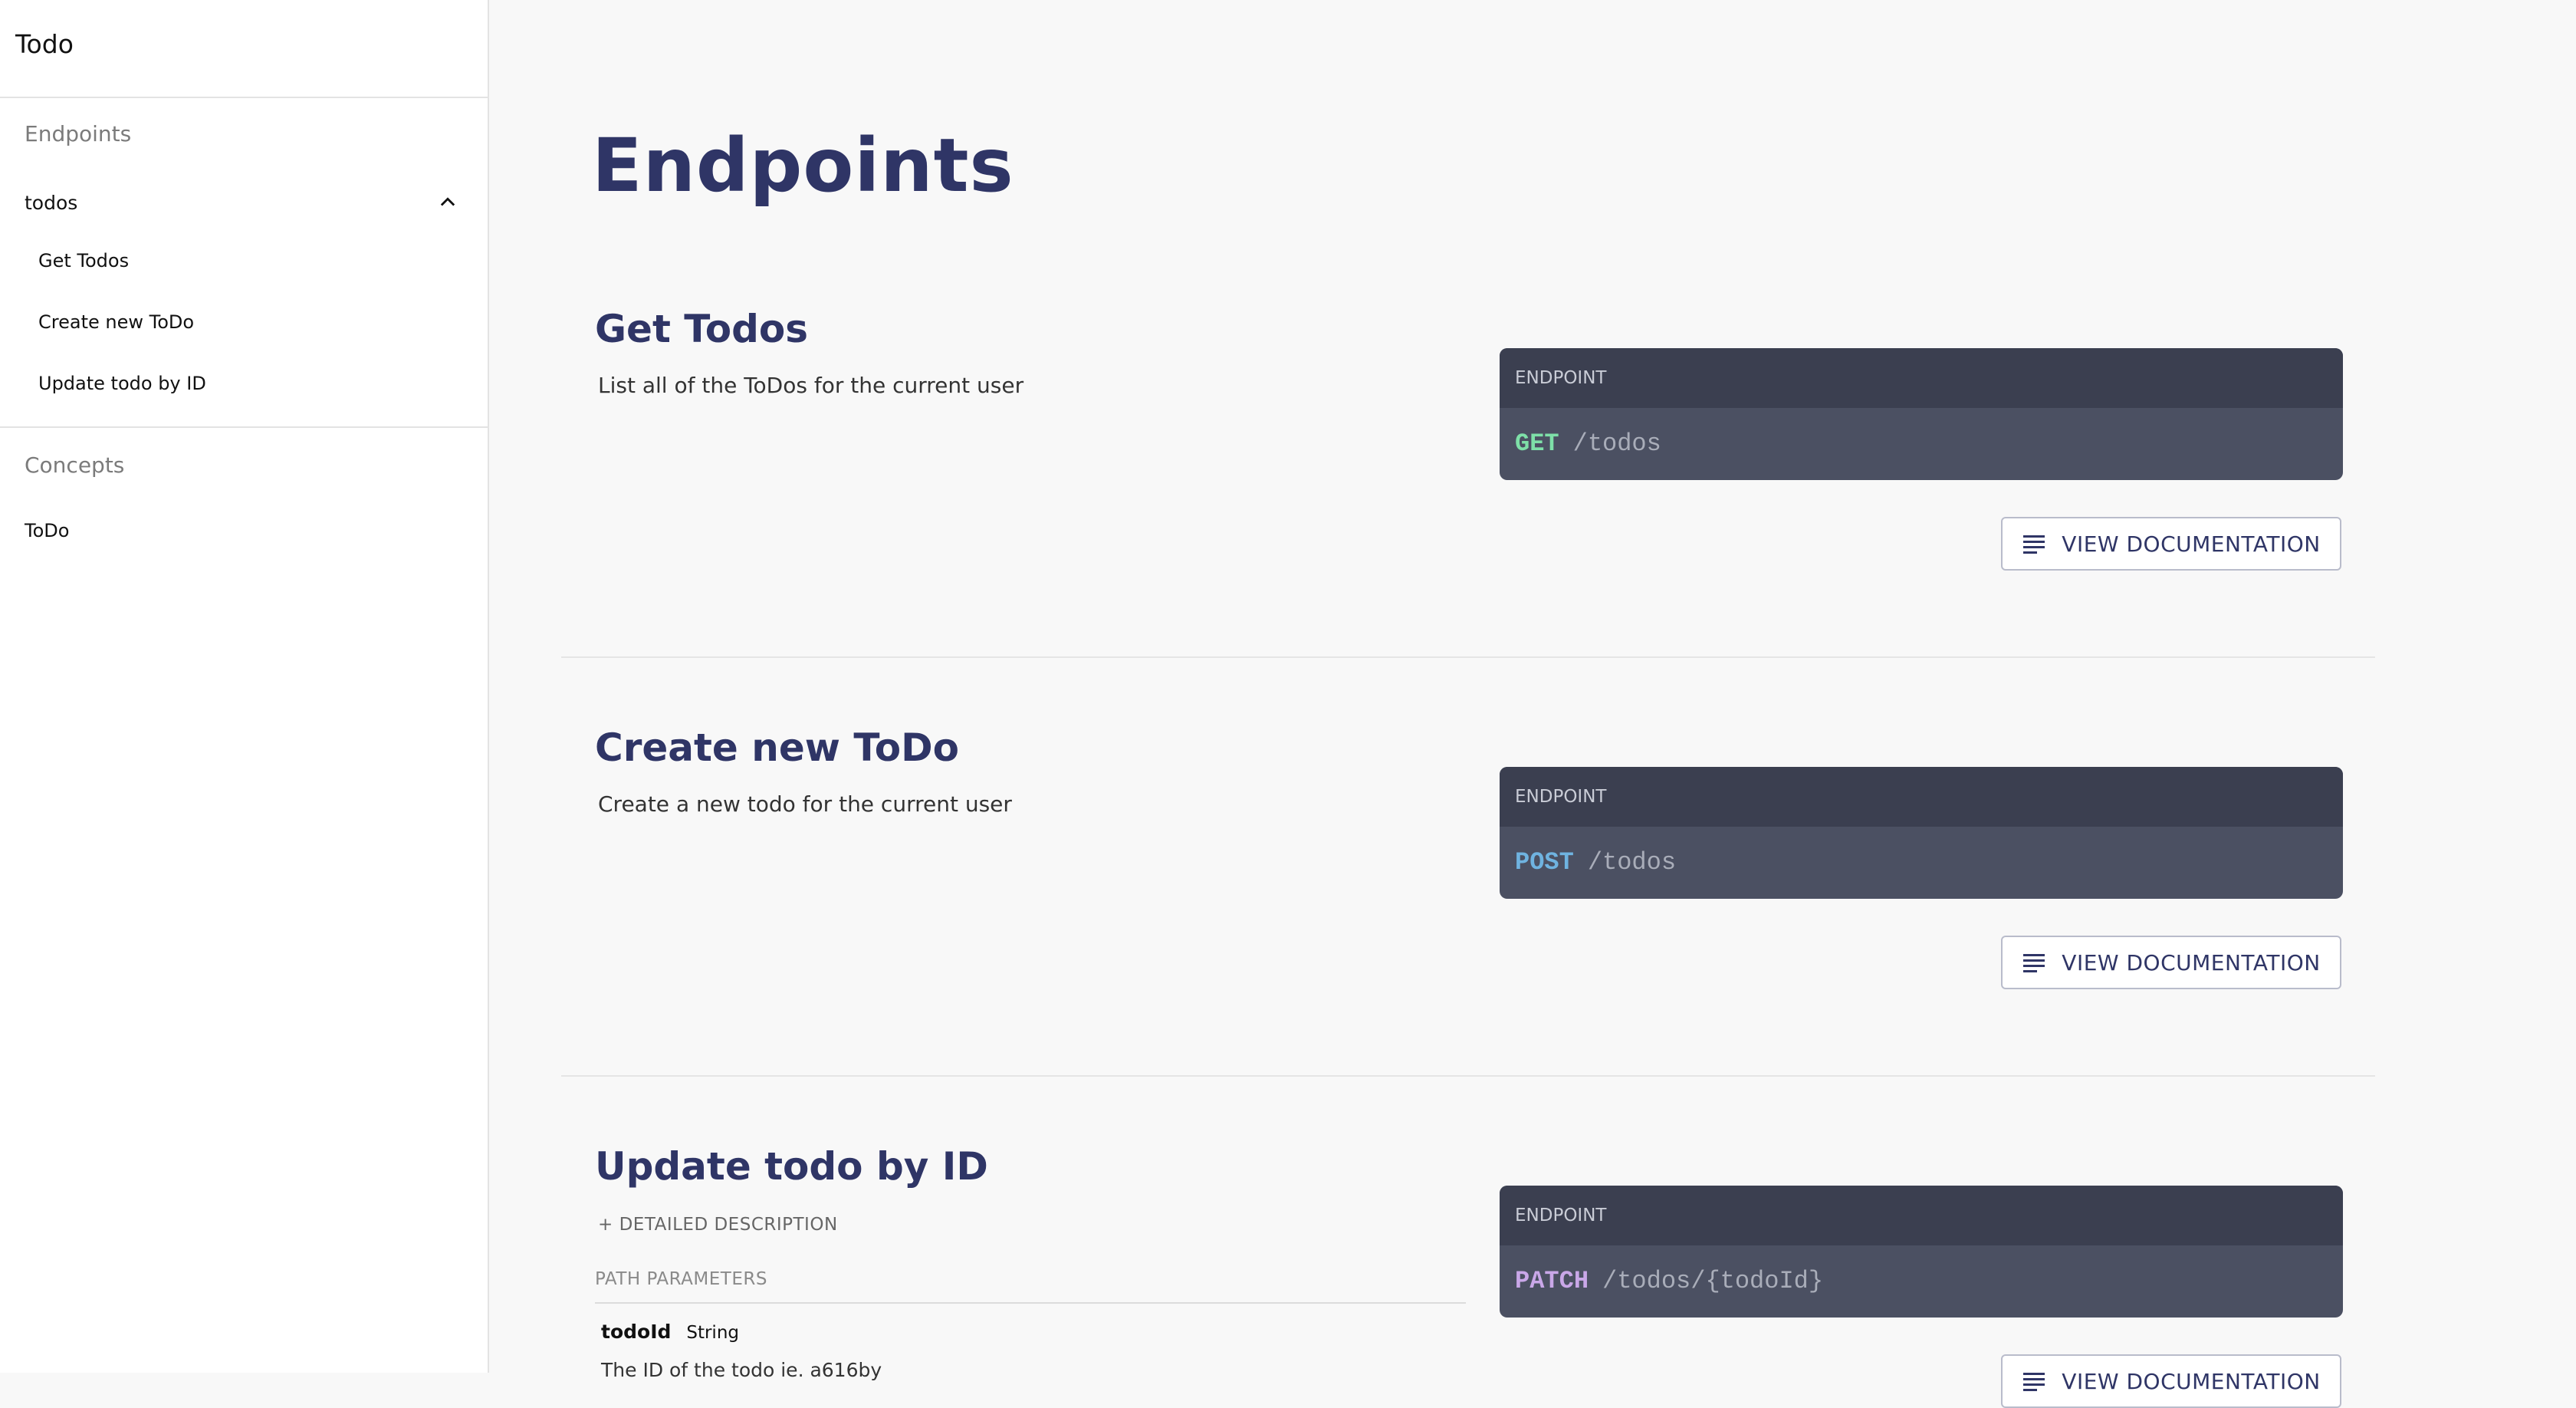  What do you see at coordinates (701, 329) in the screenshot?
I see `endpoint-title: Get Todos` at bounding box center [701, 329].